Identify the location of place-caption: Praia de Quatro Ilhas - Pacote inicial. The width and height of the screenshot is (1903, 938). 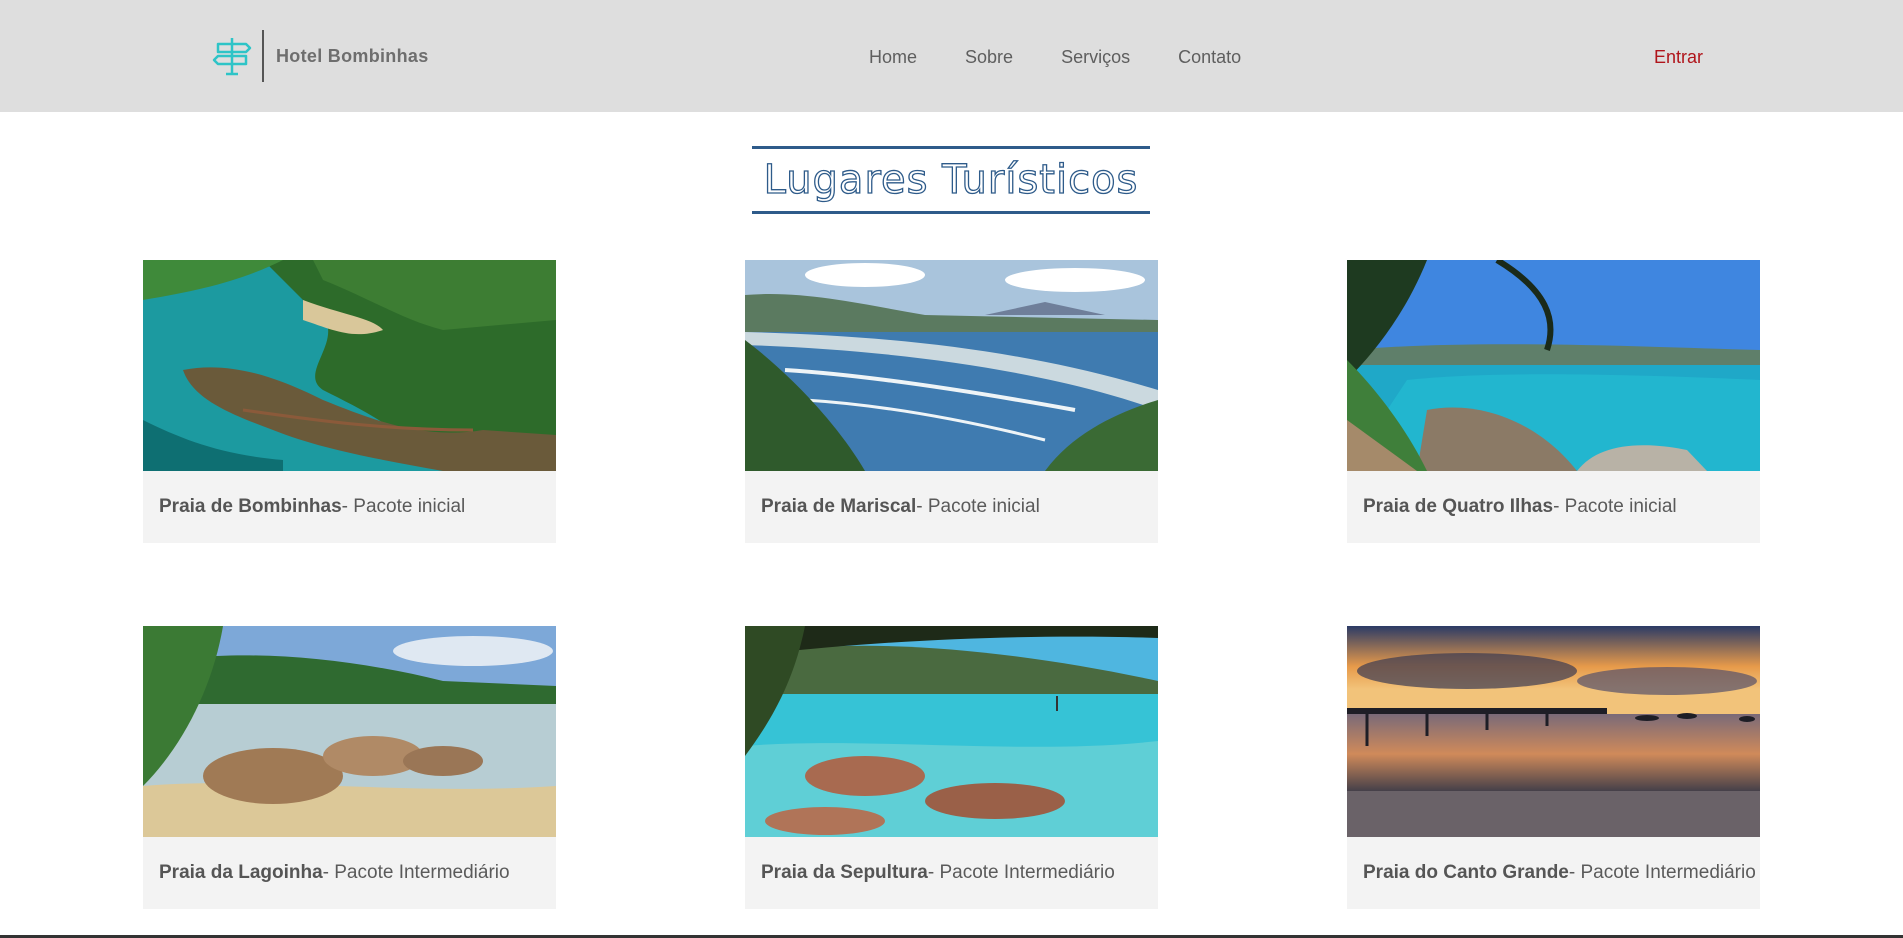
(1553, 507).